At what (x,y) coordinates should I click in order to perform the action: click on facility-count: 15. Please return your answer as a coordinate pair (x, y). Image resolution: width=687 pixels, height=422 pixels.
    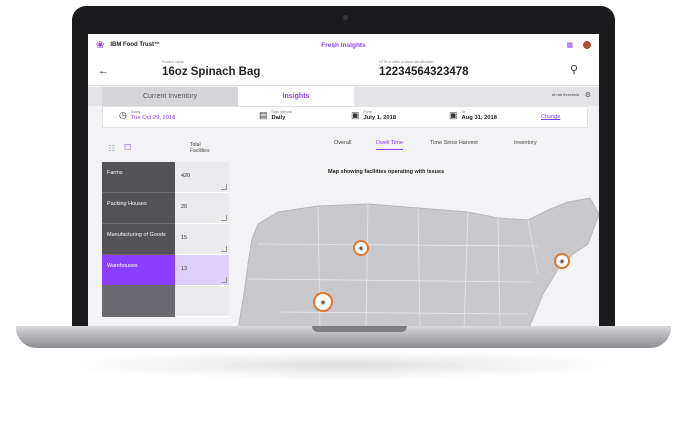
    Looking at the image, I should click on (202, 239).